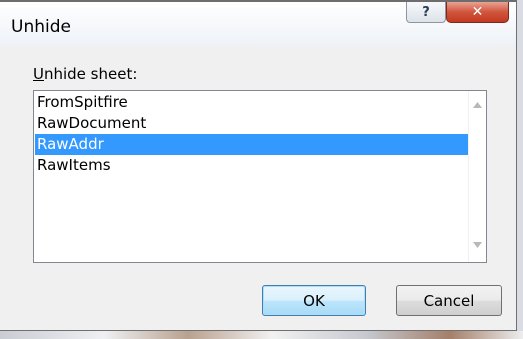  I want to click on list-item: RawDocument, so click(251, 123).